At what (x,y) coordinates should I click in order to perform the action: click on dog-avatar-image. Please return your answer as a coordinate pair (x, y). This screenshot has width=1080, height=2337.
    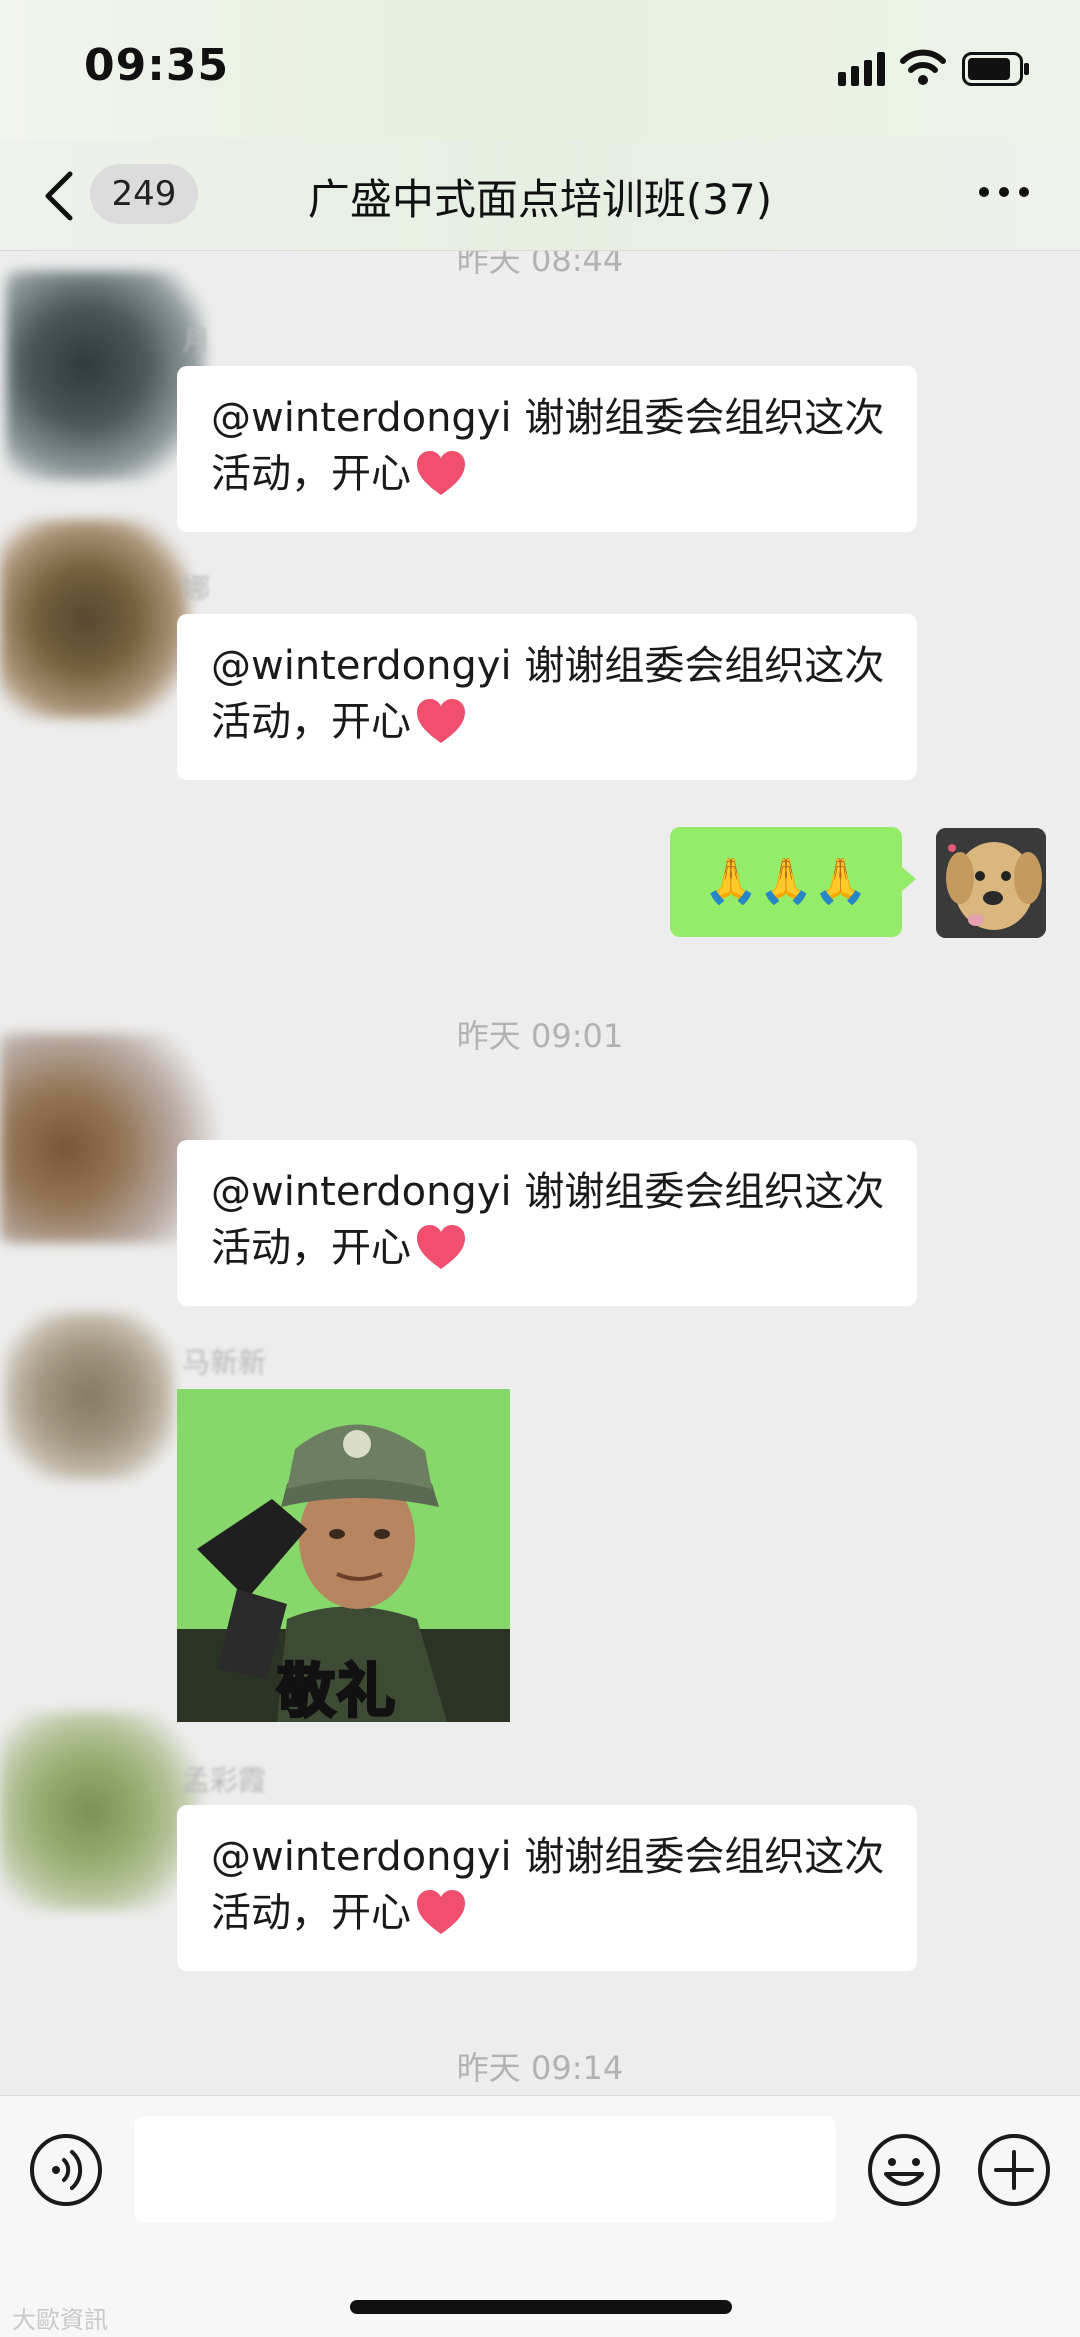
    Looking at the image, I should click on (991, 883).